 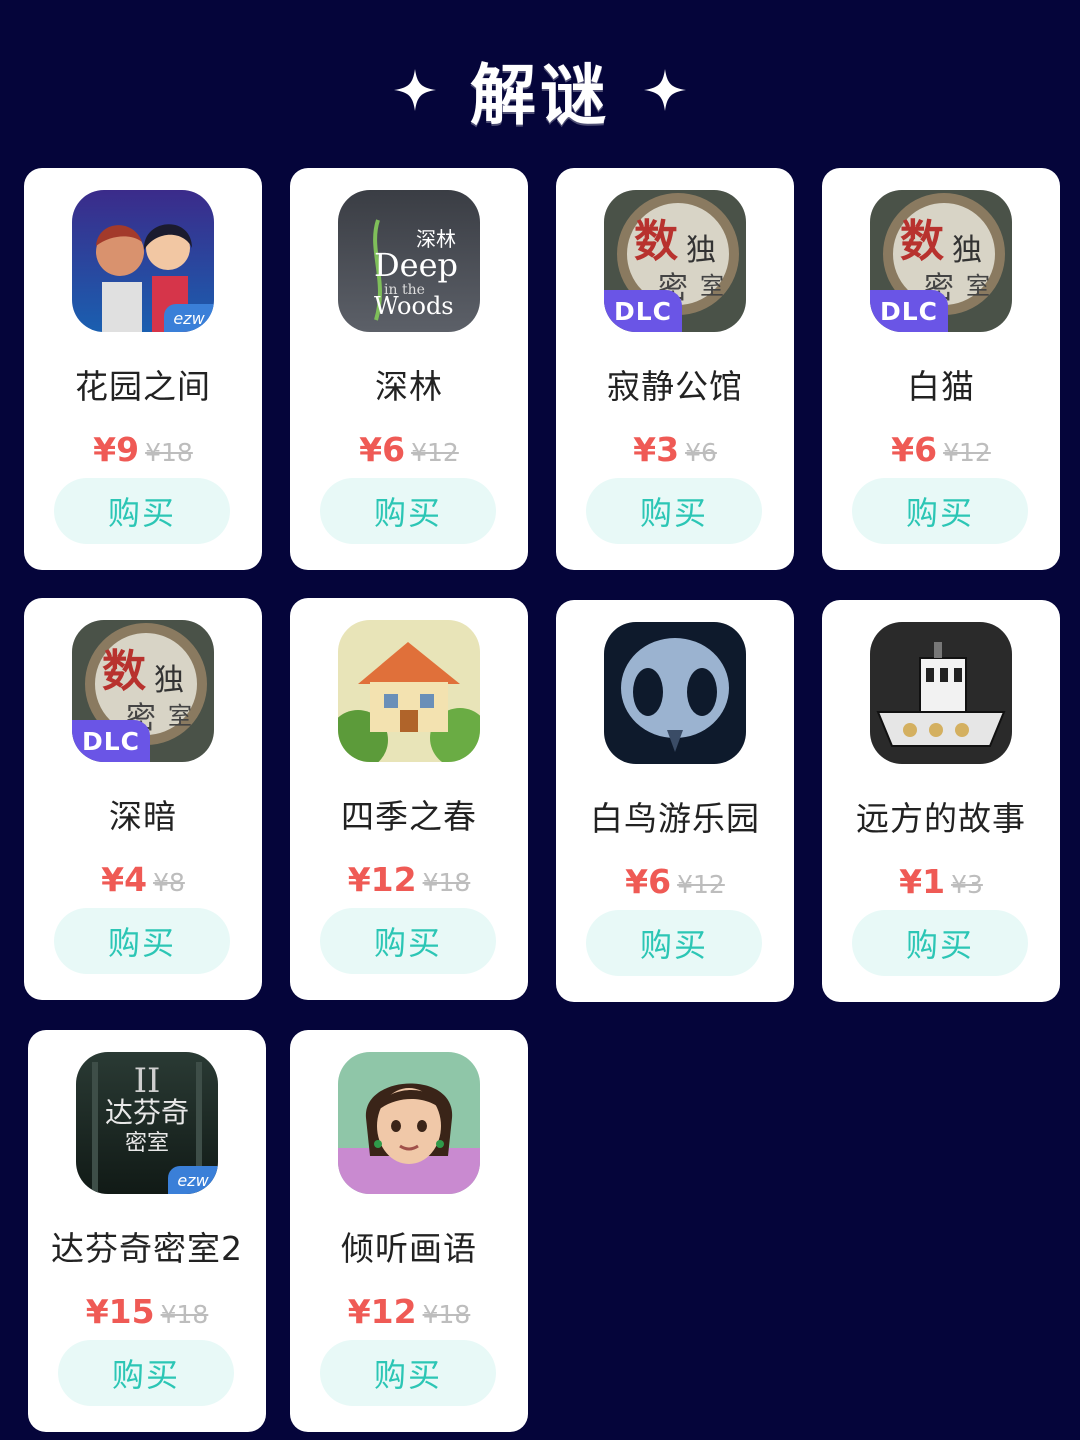 What do you see at coordinates (656, 449) in the screenshot?
I see `sale-price: ¥3` at bounding box center [656, 449].